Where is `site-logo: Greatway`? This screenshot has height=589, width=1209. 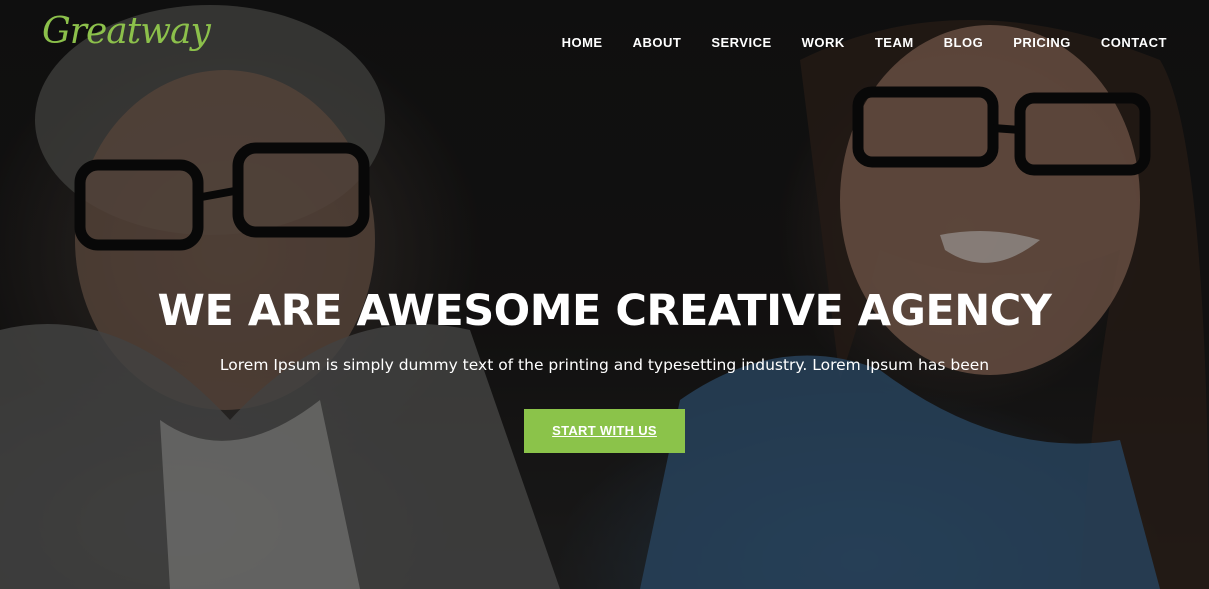 site-logo: Greatway is located at coordinates (126, 32).